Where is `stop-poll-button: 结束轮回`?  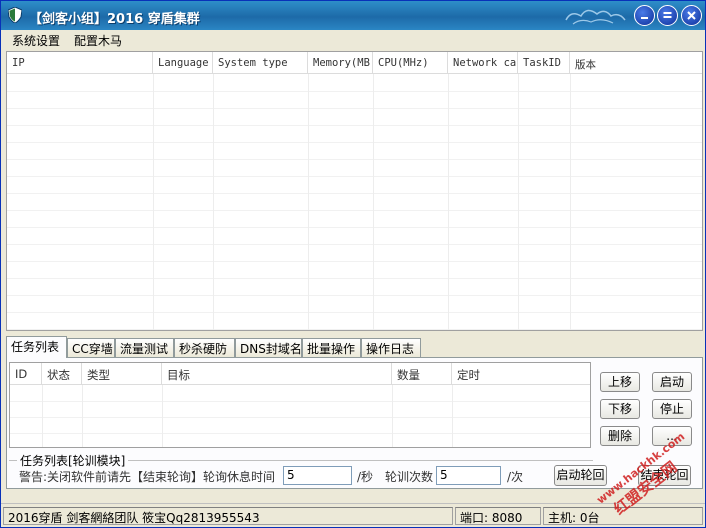
stop-poll-button: 结束轮回 is located at coordinates (664, 475).